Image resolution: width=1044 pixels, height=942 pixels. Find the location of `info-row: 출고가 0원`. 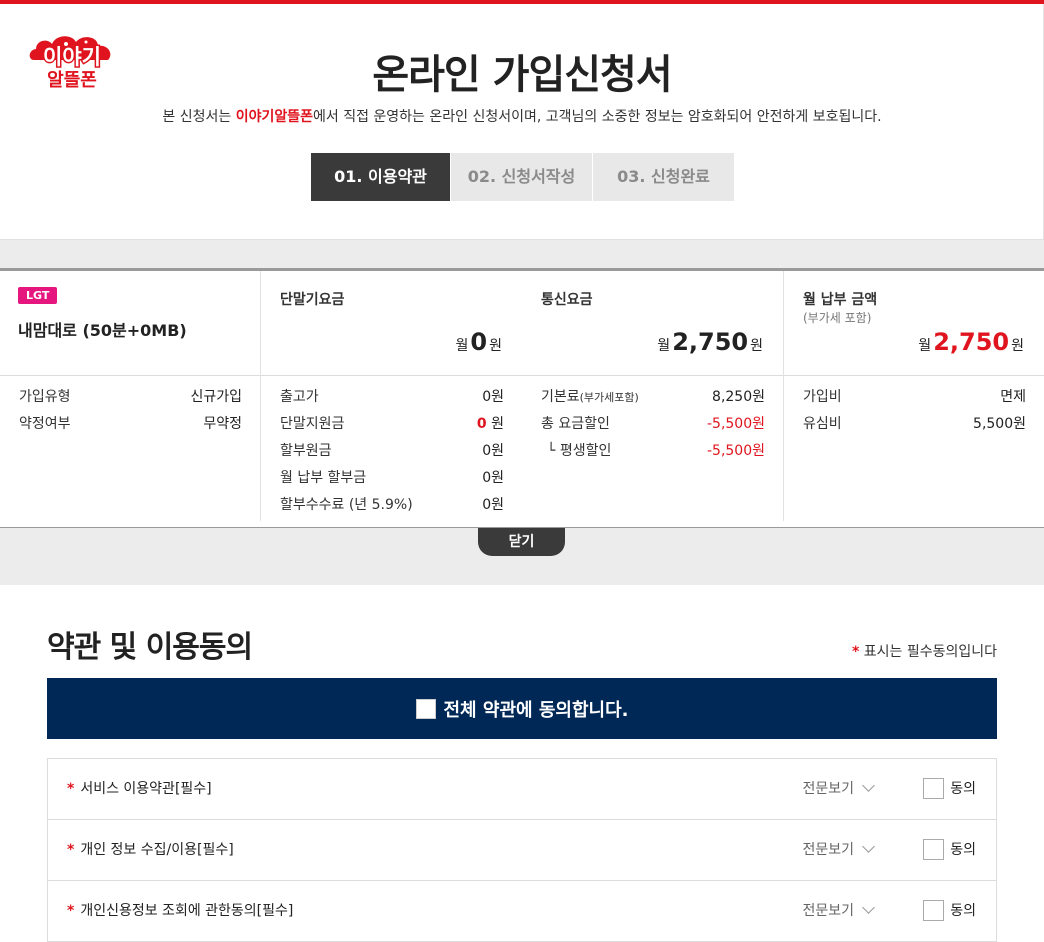

info-row: 출고가 0원 is located at coordinates (392, 397).